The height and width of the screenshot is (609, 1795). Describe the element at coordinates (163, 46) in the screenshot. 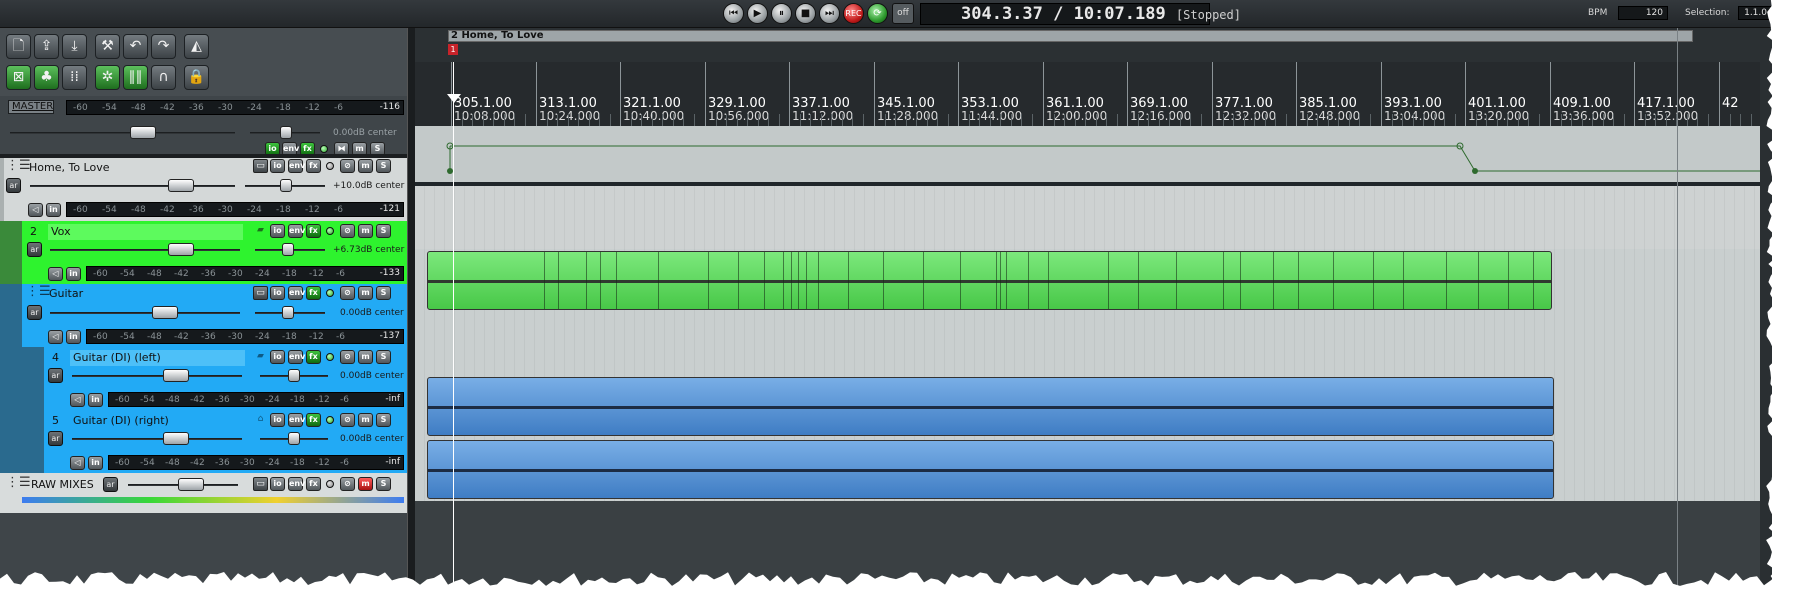

I see `redo-button: ↷` at that location.